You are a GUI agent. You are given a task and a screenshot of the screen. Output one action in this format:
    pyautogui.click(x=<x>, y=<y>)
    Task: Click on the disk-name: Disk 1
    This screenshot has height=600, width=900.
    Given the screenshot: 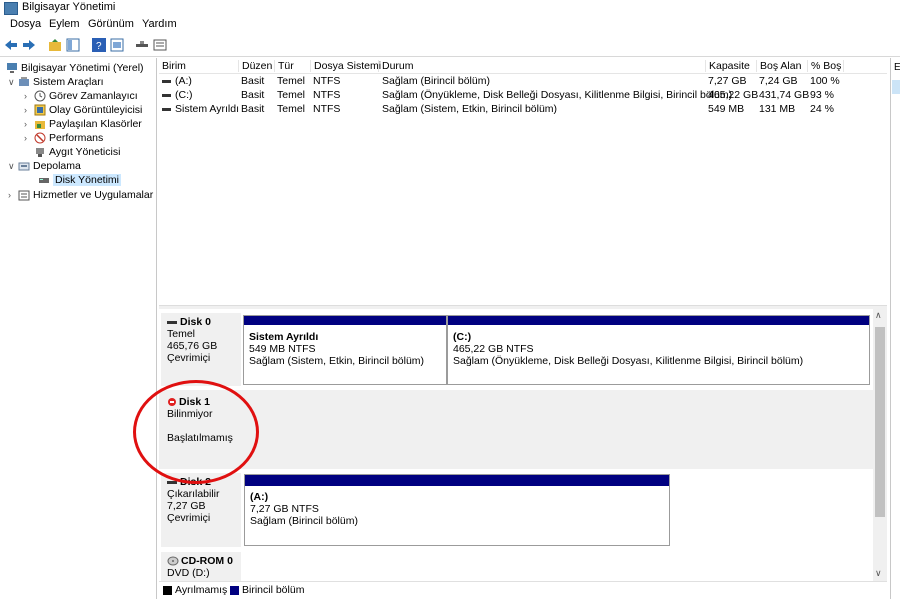 What is the action you would take?
    pyautogui.click(x=194, y=402)
    